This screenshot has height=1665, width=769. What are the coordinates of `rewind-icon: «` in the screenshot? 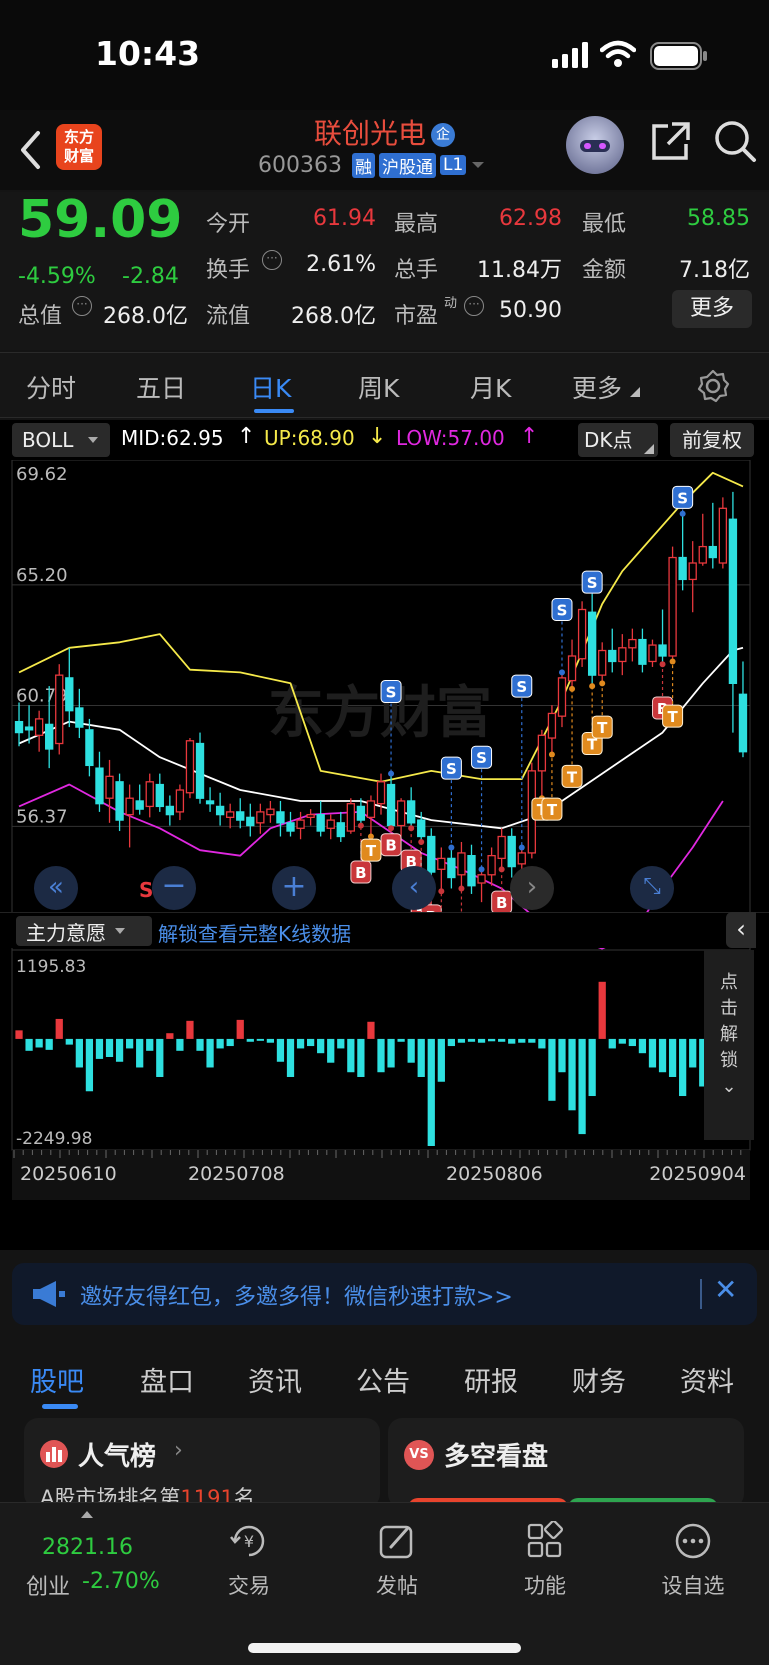 It's located at (56, 888).